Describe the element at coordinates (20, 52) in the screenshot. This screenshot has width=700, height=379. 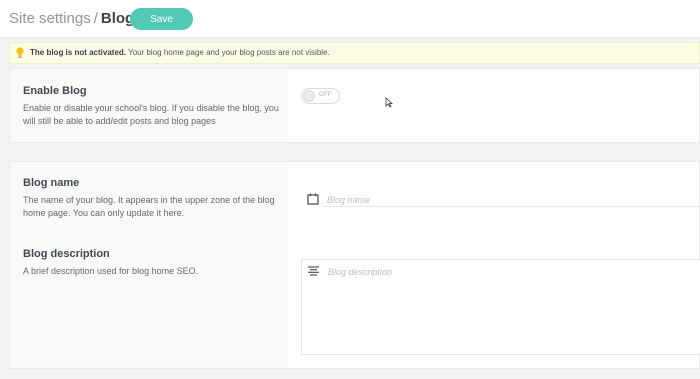
I see `lightbulb-icon` at that location.